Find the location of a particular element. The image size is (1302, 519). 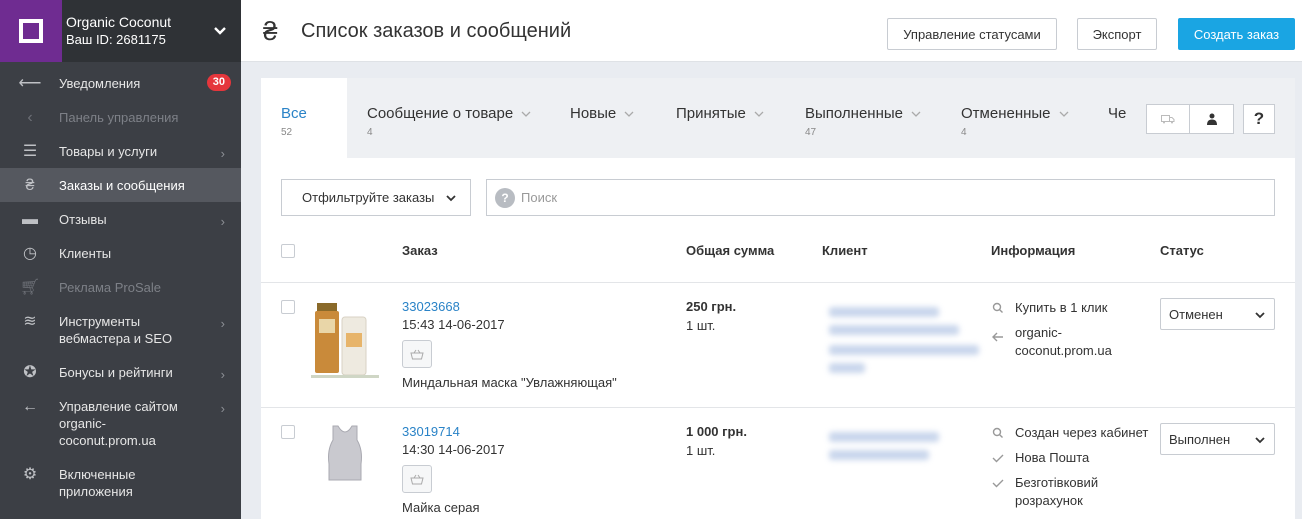

sidebar-item-label: Отзывы is located at coordinates (83, 219).